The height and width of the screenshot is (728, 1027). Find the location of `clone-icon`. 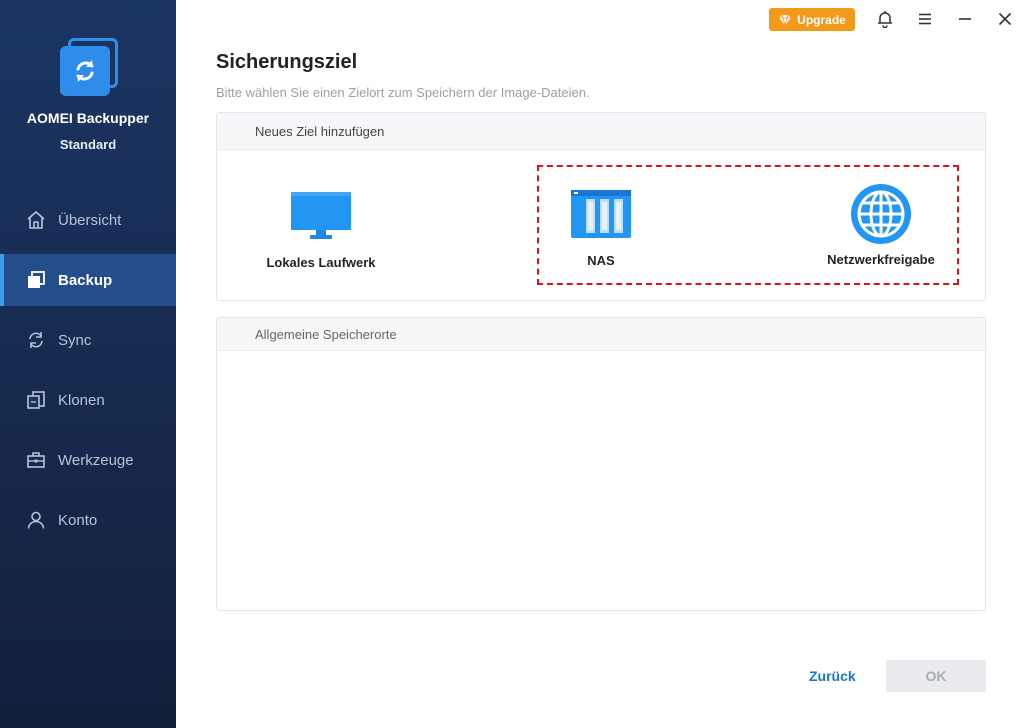

clone-icon is located at coordinates (36, 400).